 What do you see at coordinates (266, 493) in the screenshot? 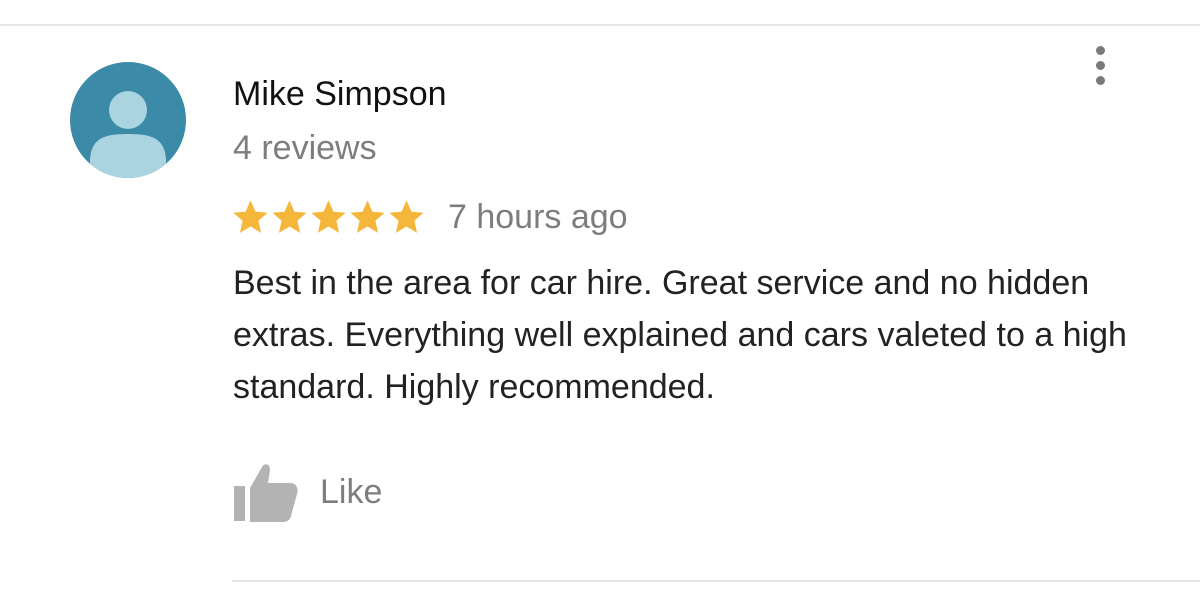
I see `thumbs-up-icon` at bounding box center [266, 493].